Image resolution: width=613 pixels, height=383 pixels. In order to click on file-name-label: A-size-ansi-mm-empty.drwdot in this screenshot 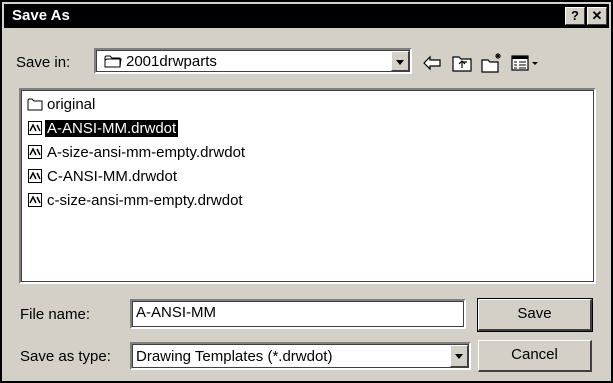, I will do `click(146, 152)`.